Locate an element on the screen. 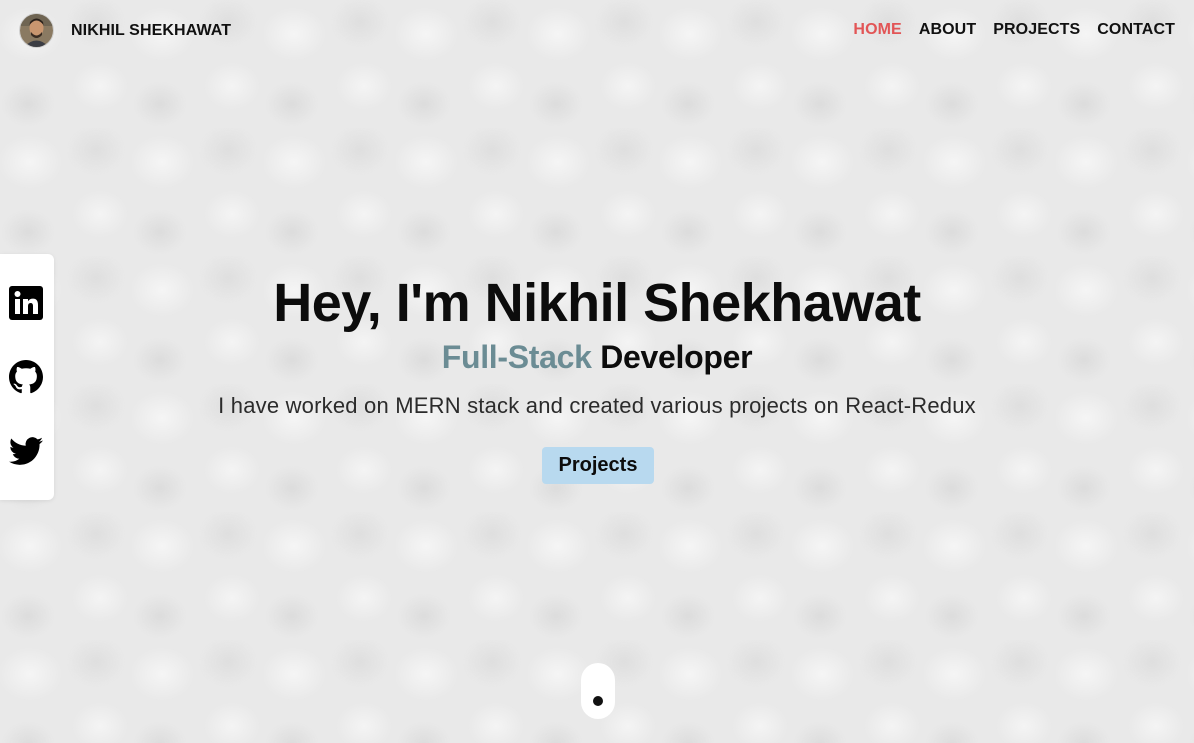  hero-role: Full-Stack Developer is located at coordinates (597, 357).